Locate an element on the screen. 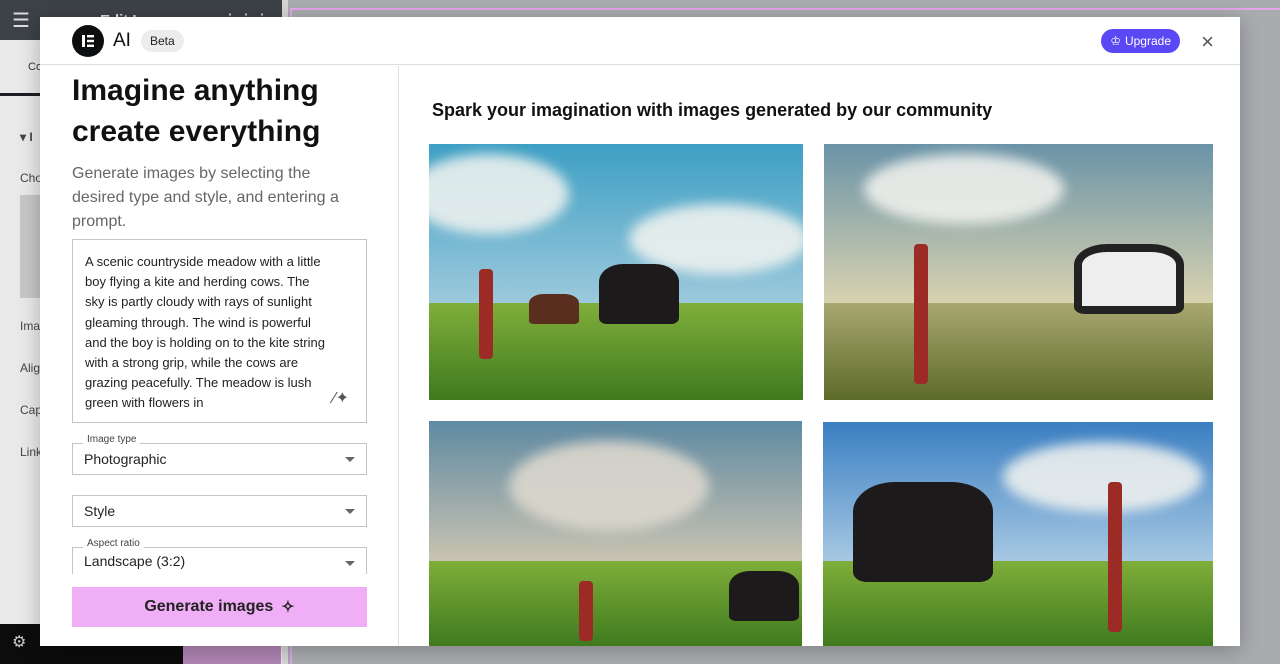  image-type-value: Photographic is located at coordinates (125, 459).